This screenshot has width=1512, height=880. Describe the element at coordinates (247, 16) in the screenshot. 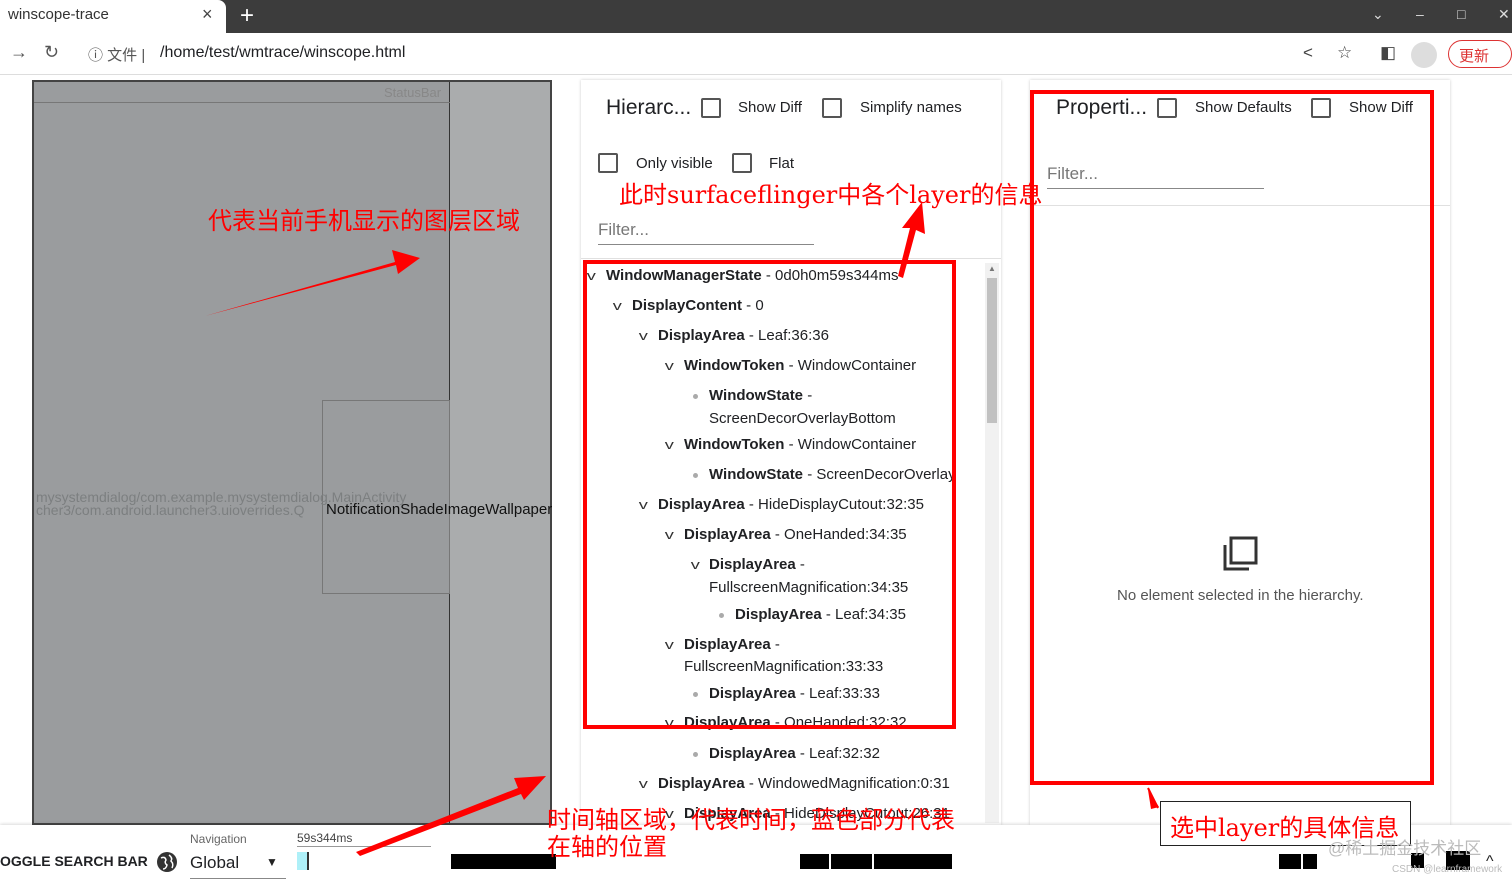

I see `new-tab-icon: +` at that location.